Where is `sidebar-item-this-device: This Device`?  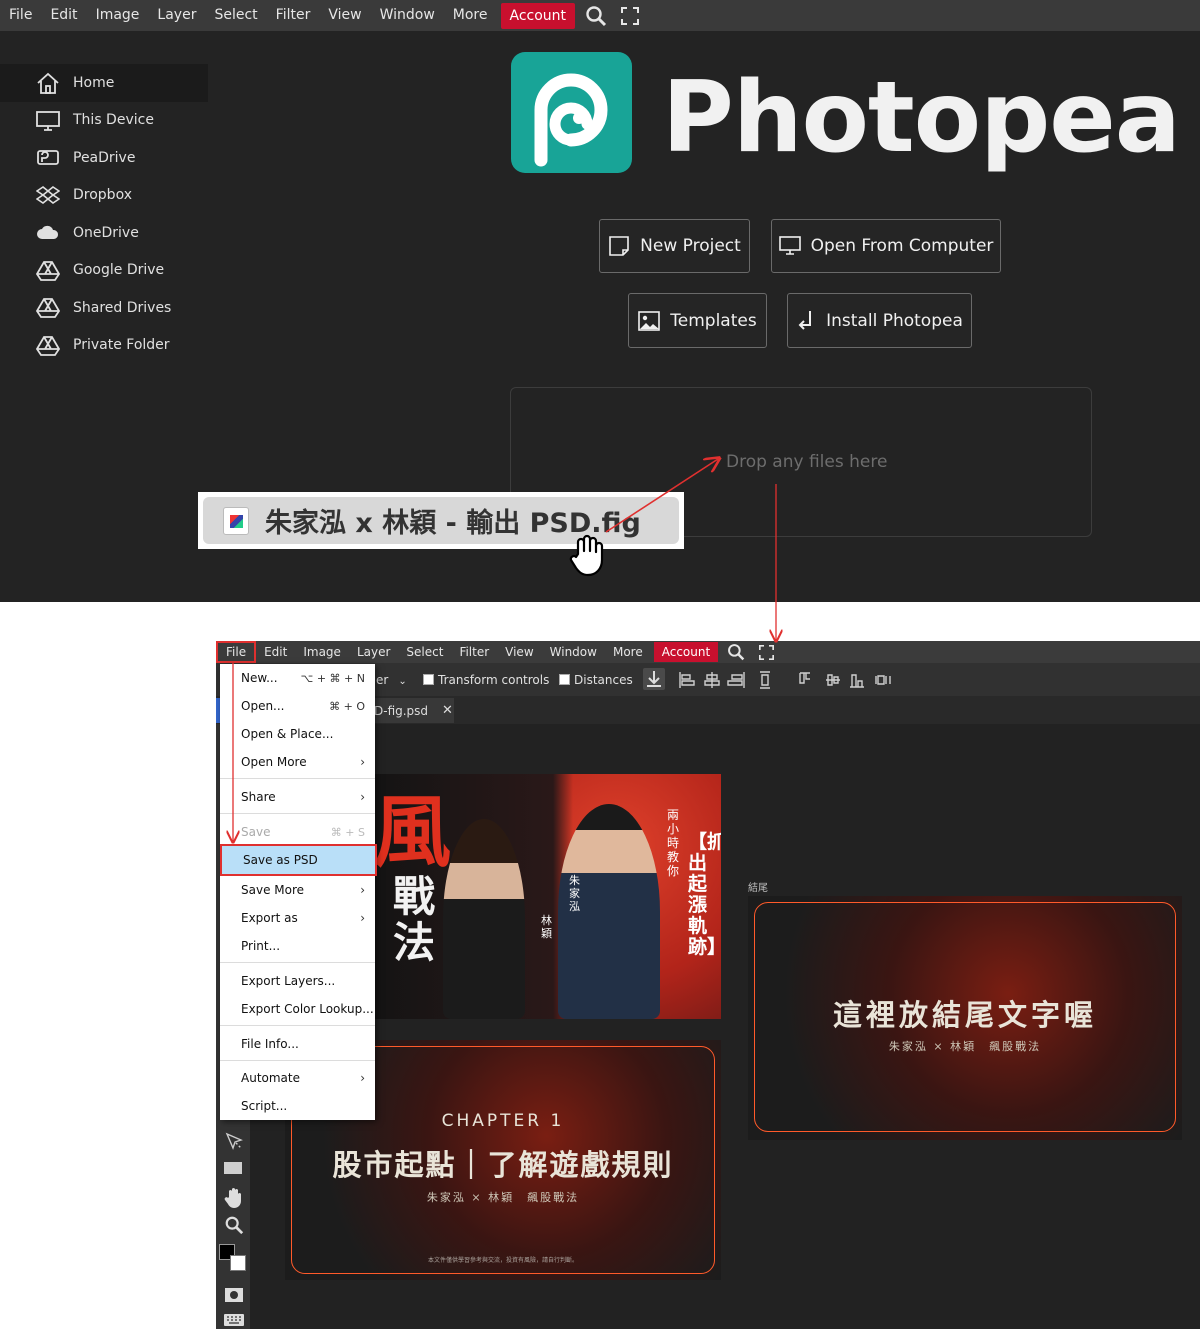 sidebar-item-this-device: This Device is located at coordinates (104, 121).